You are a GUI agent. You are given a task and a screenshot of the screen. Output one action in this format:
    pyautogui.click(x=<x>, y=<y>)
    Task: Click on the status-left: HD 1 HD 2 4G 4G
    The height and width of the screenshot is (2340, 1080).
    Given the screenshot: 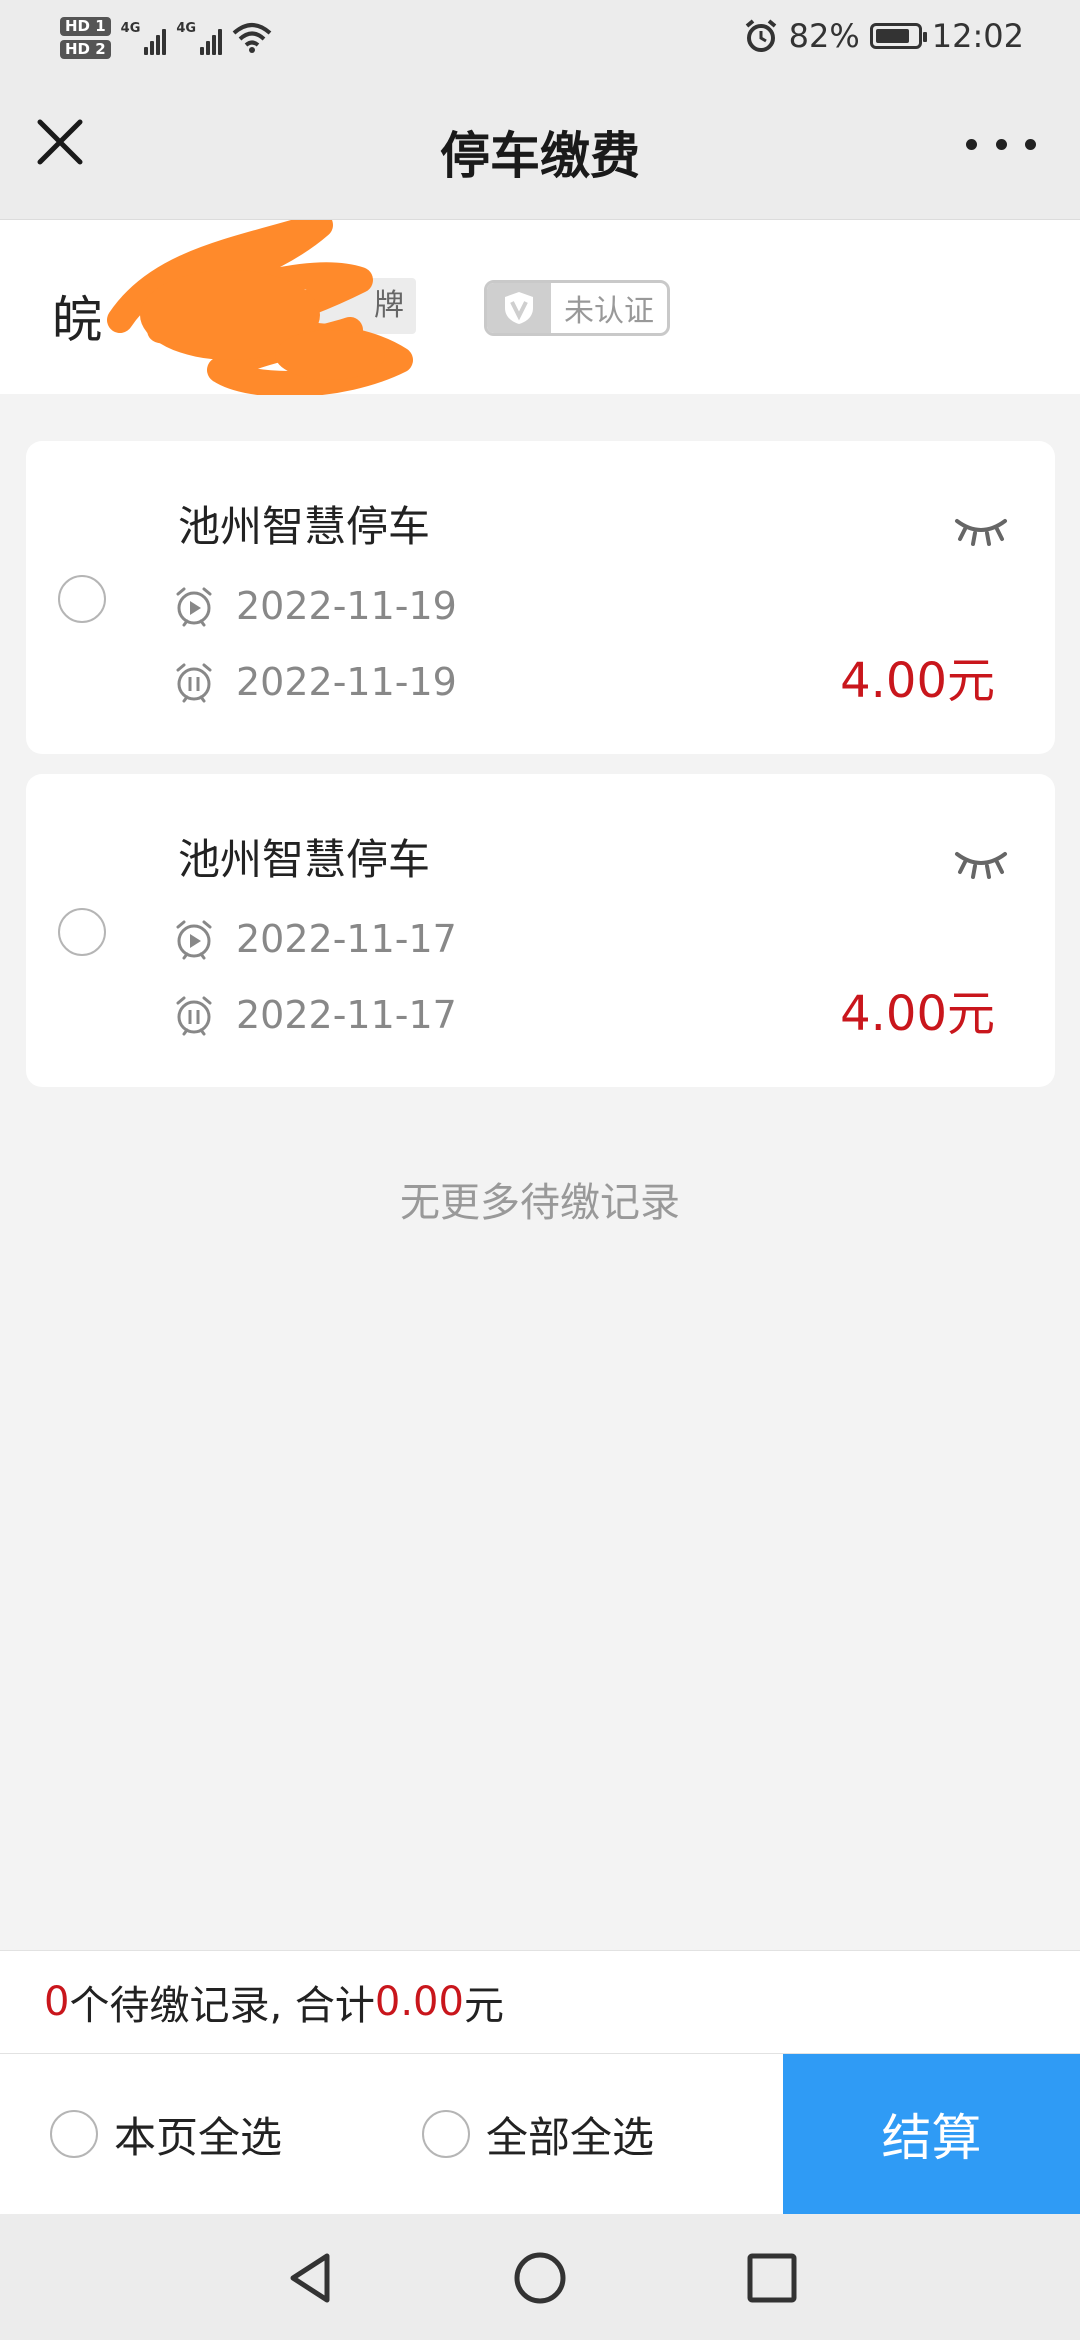 What is the action you would take?
    pyautogui.click(x=166, y=38)
    